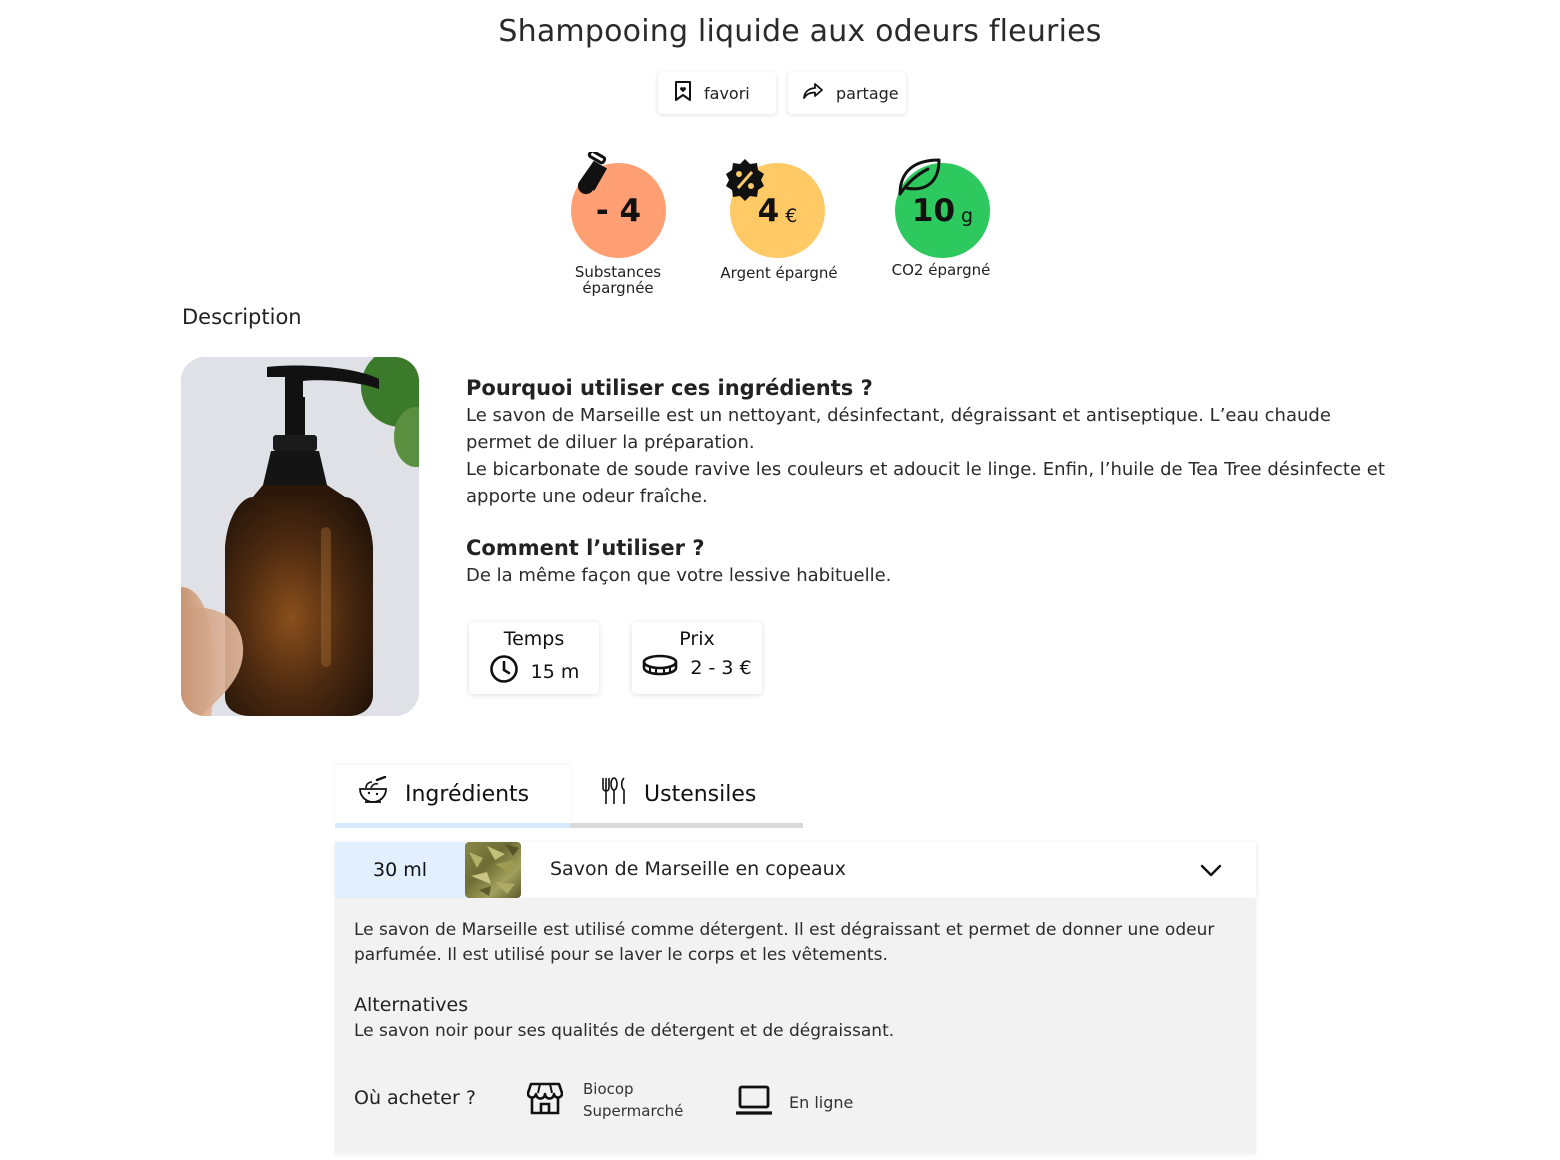  I want to click on mortar-bowl-icon, so click(373, 793).